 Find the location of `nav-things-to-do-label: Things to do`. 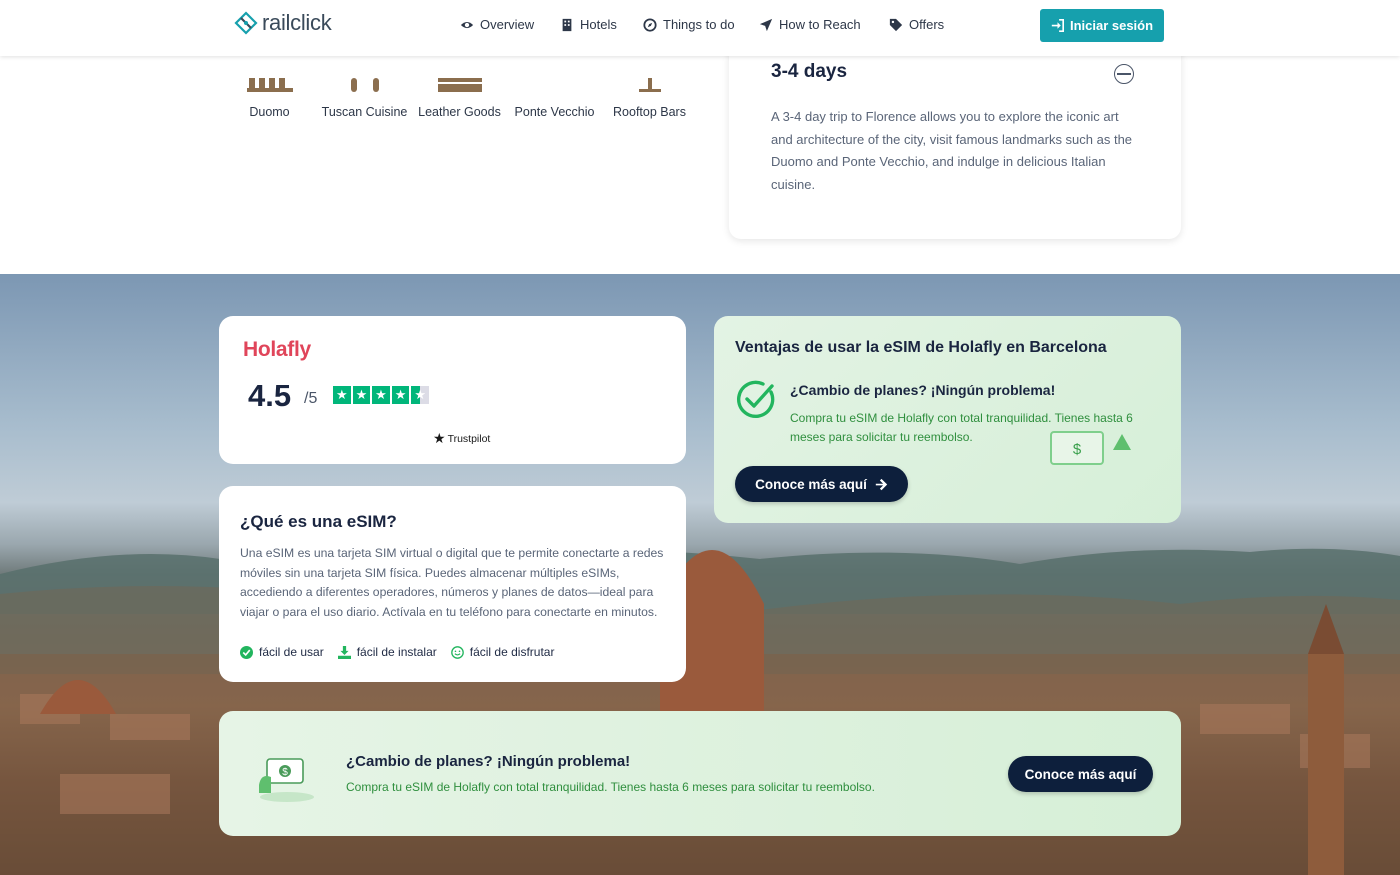

nav-things-to-do-label: Things to do is located at coordinates (699, 24).